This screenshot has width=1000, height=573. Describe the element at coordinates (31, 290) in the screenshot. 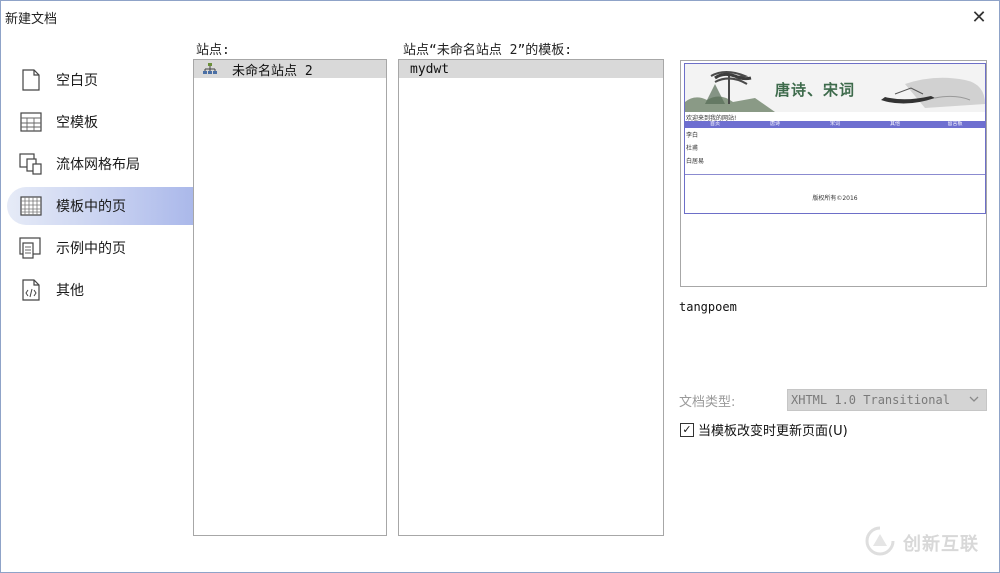

I see `code-file-icon` at that location.